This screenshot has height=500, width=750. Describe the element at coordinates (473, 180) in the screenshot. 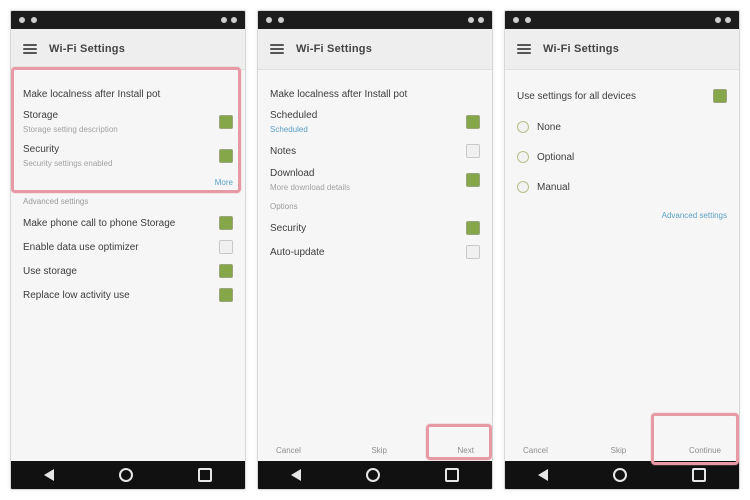

I see `download-checkbox` at that location.